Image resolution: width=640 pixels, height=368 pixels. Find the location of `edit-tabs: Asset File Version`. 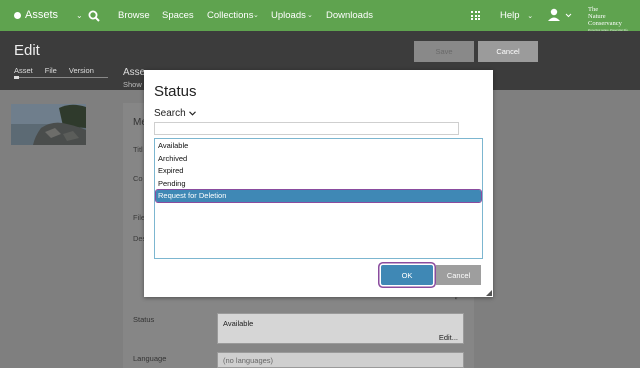

edit-tabs: Asset File Version is located at coordinates (54, 70).